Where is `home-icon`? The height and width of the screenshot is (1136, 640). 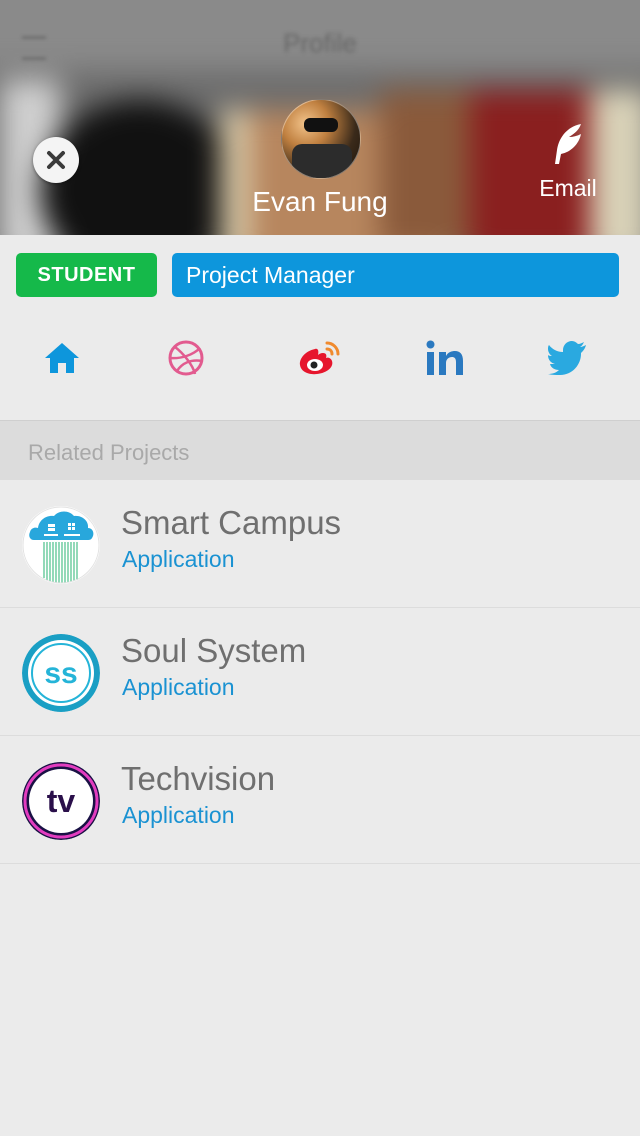 home-icon is located at coordinates (62, 358).